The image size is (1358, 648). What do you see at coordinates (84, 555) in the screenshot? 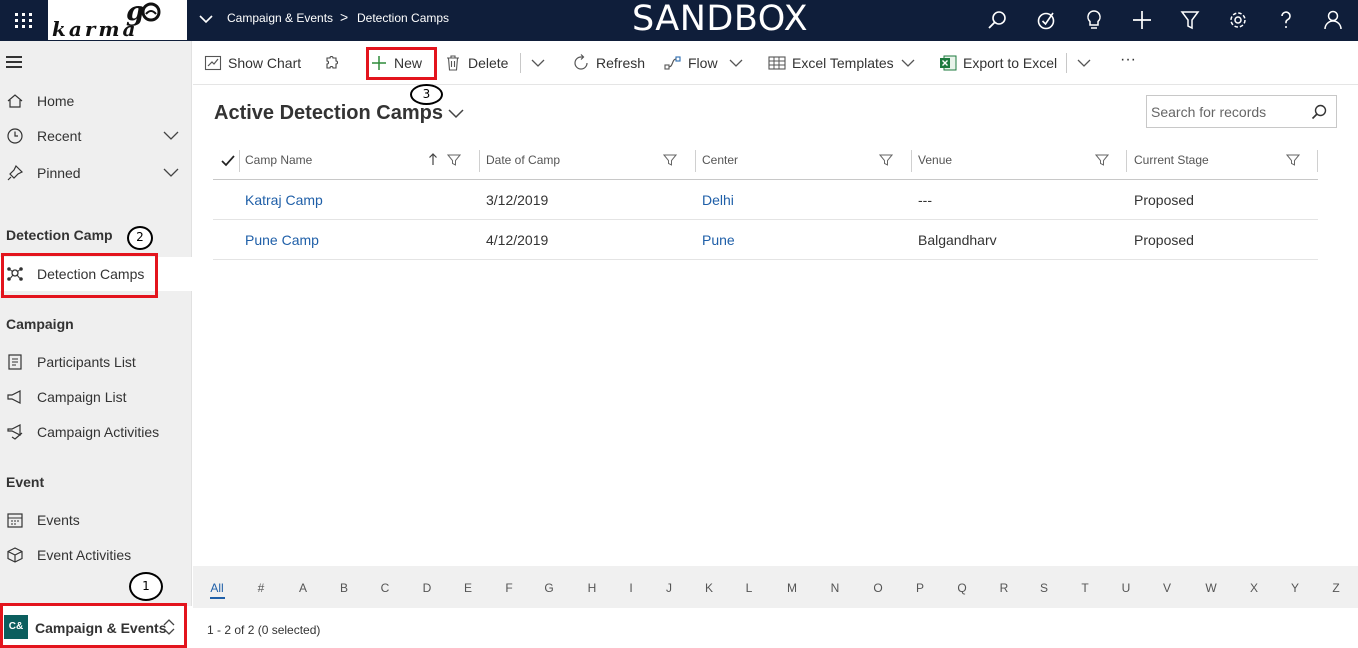
I see `nav-event-activities-label: Event Activities` at bounding box center [84, 555].